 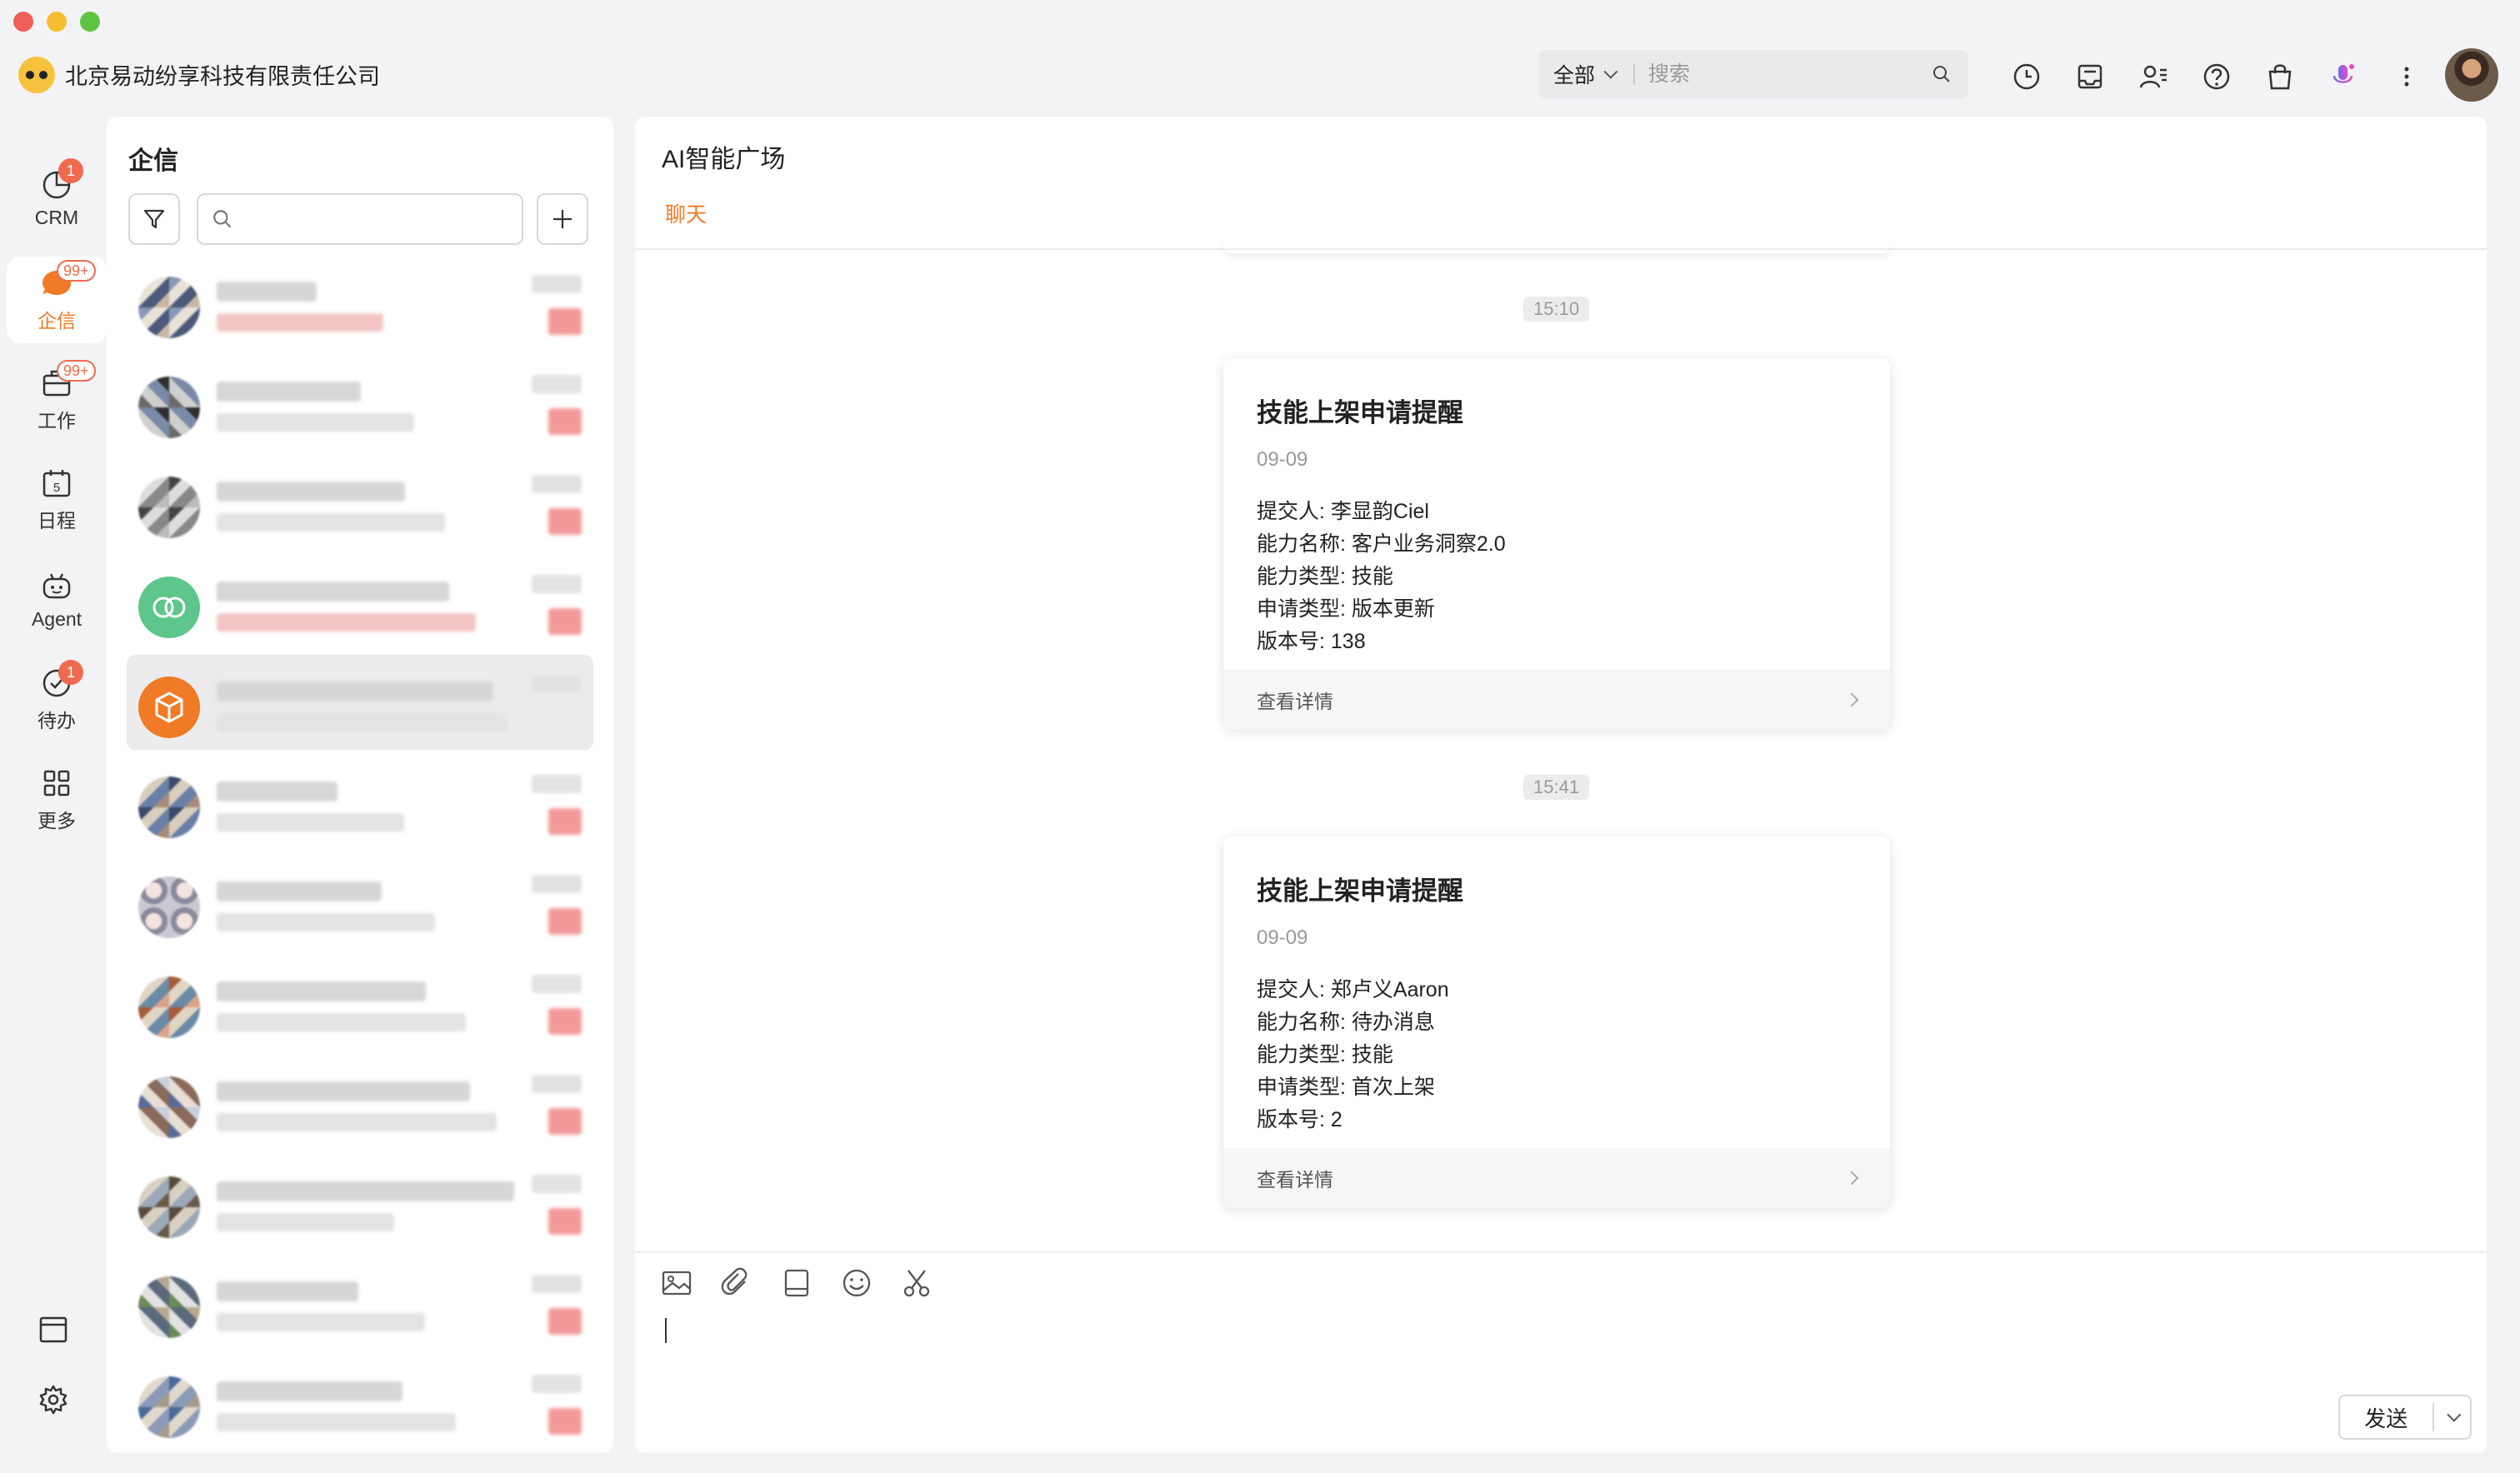 What do you see at coordinates (90, 22) in the screenshot?
I see `maximize-window-button` at bounding box center [90, 22].